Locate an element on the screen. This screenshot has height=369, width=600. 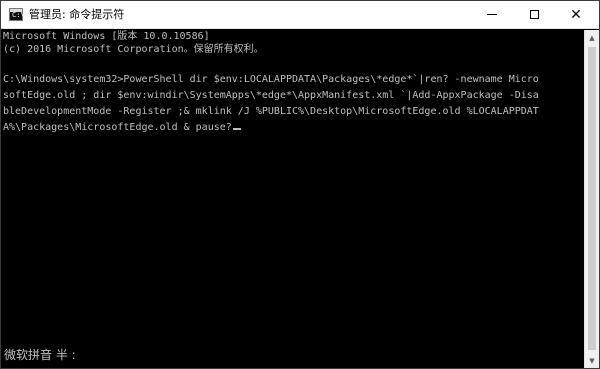
close-button: ✕ is located at coordinates (576, 14).